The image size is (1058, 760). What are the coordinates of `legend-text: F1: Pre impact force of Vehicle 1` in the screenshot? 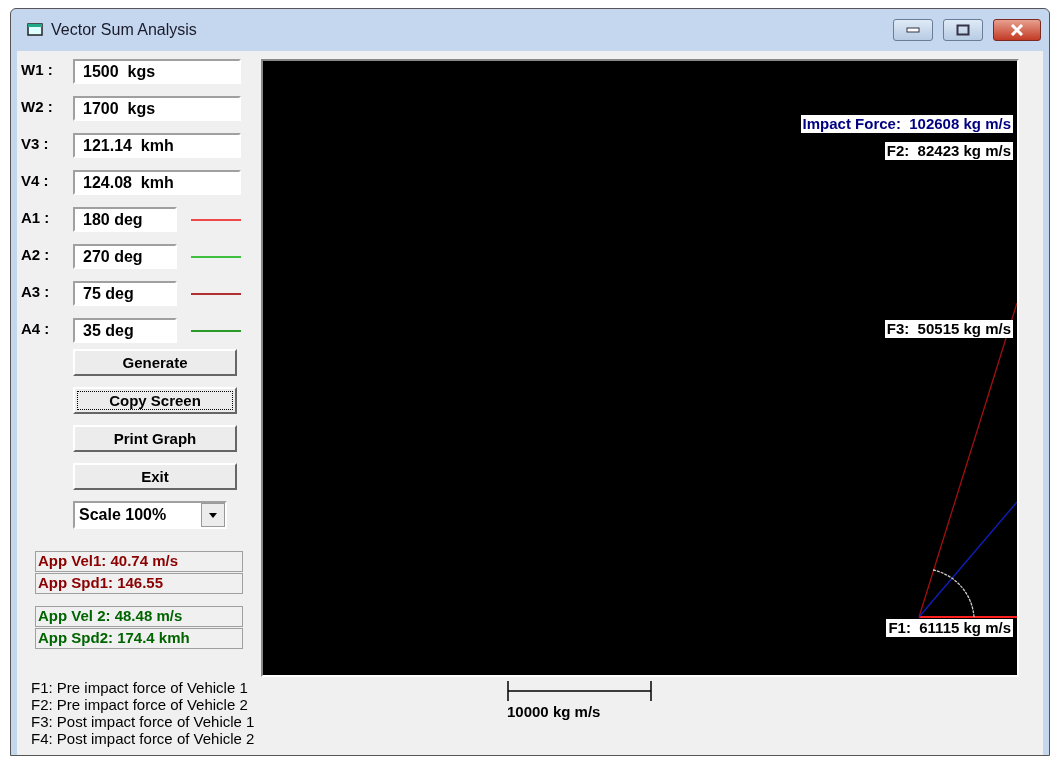 It's located at (140, 687).